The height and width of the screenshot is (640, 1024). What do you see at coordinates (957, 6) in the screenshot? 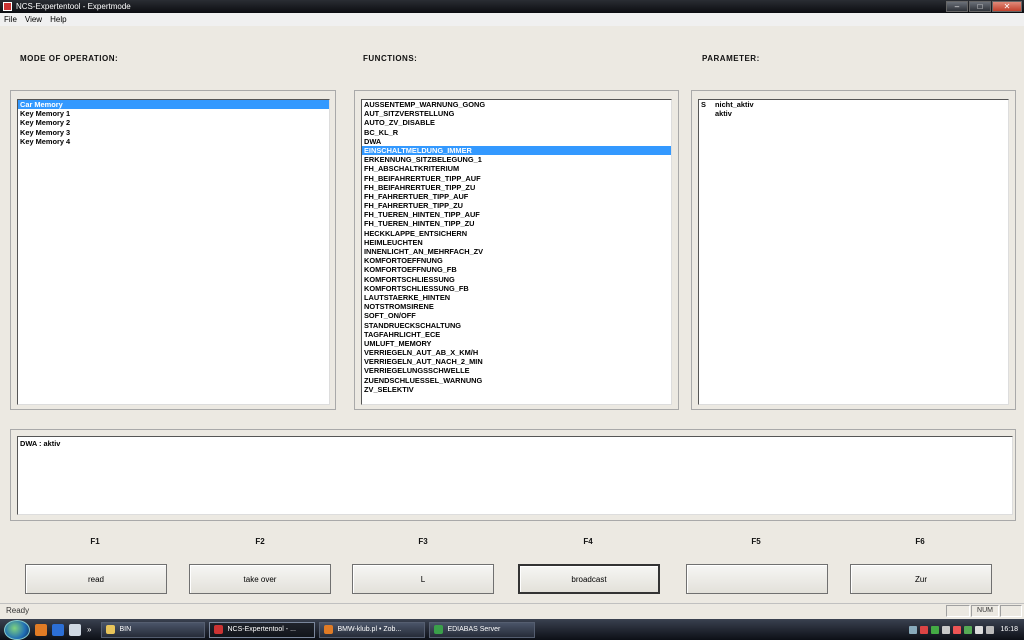
I see `minimize-button: ‒` at bounding box center [957, 6].